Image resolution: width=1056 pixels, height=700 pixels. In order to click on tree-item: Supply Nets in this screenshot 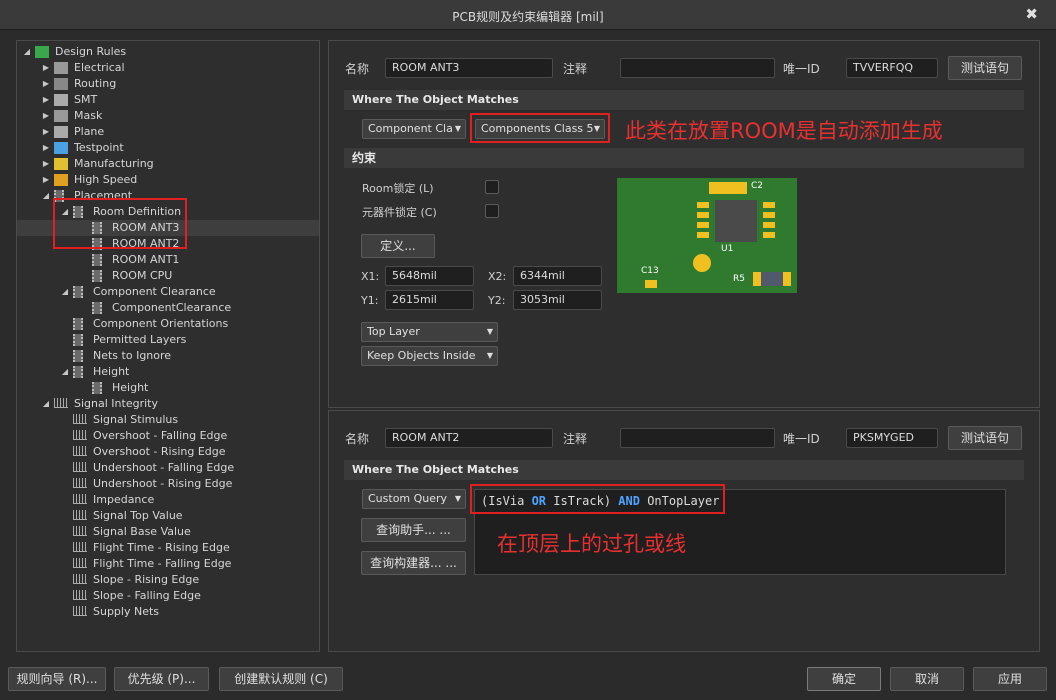, I will do `click(168, 612)`.